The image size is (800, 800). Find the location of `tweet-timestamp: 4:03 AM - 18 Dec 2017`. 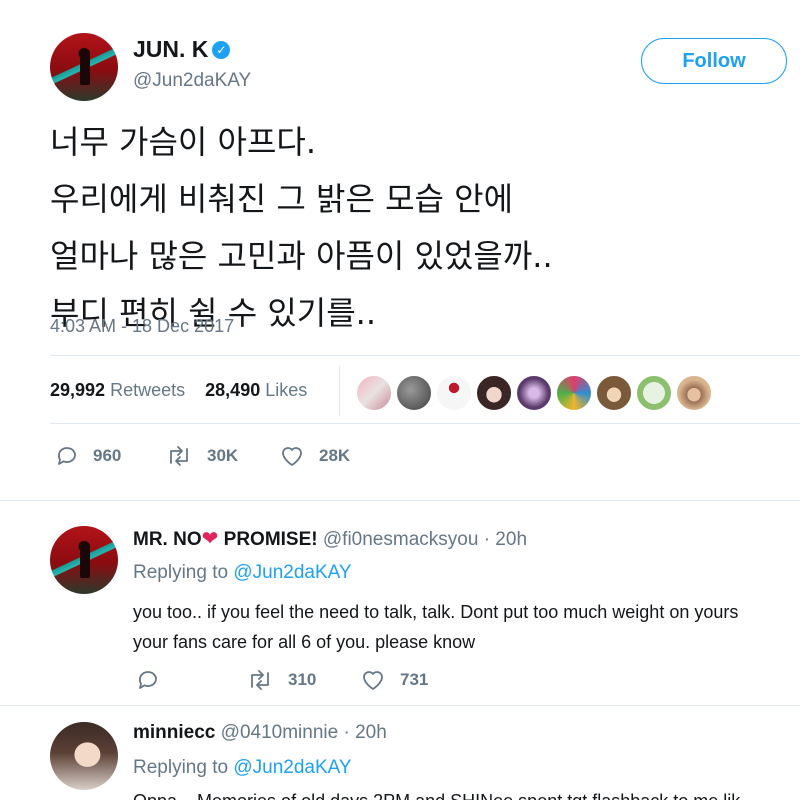

tweet-timestamp: 4:03 AM - 18 Dec 2017 is located at coordinates (142, 326).